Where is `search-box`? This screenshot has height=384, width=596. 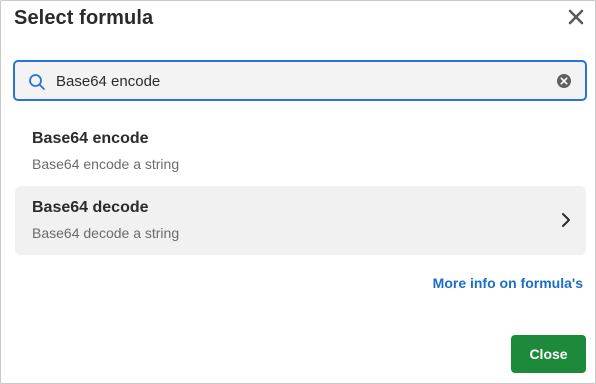
search-box is located at coordinates (300, 80).